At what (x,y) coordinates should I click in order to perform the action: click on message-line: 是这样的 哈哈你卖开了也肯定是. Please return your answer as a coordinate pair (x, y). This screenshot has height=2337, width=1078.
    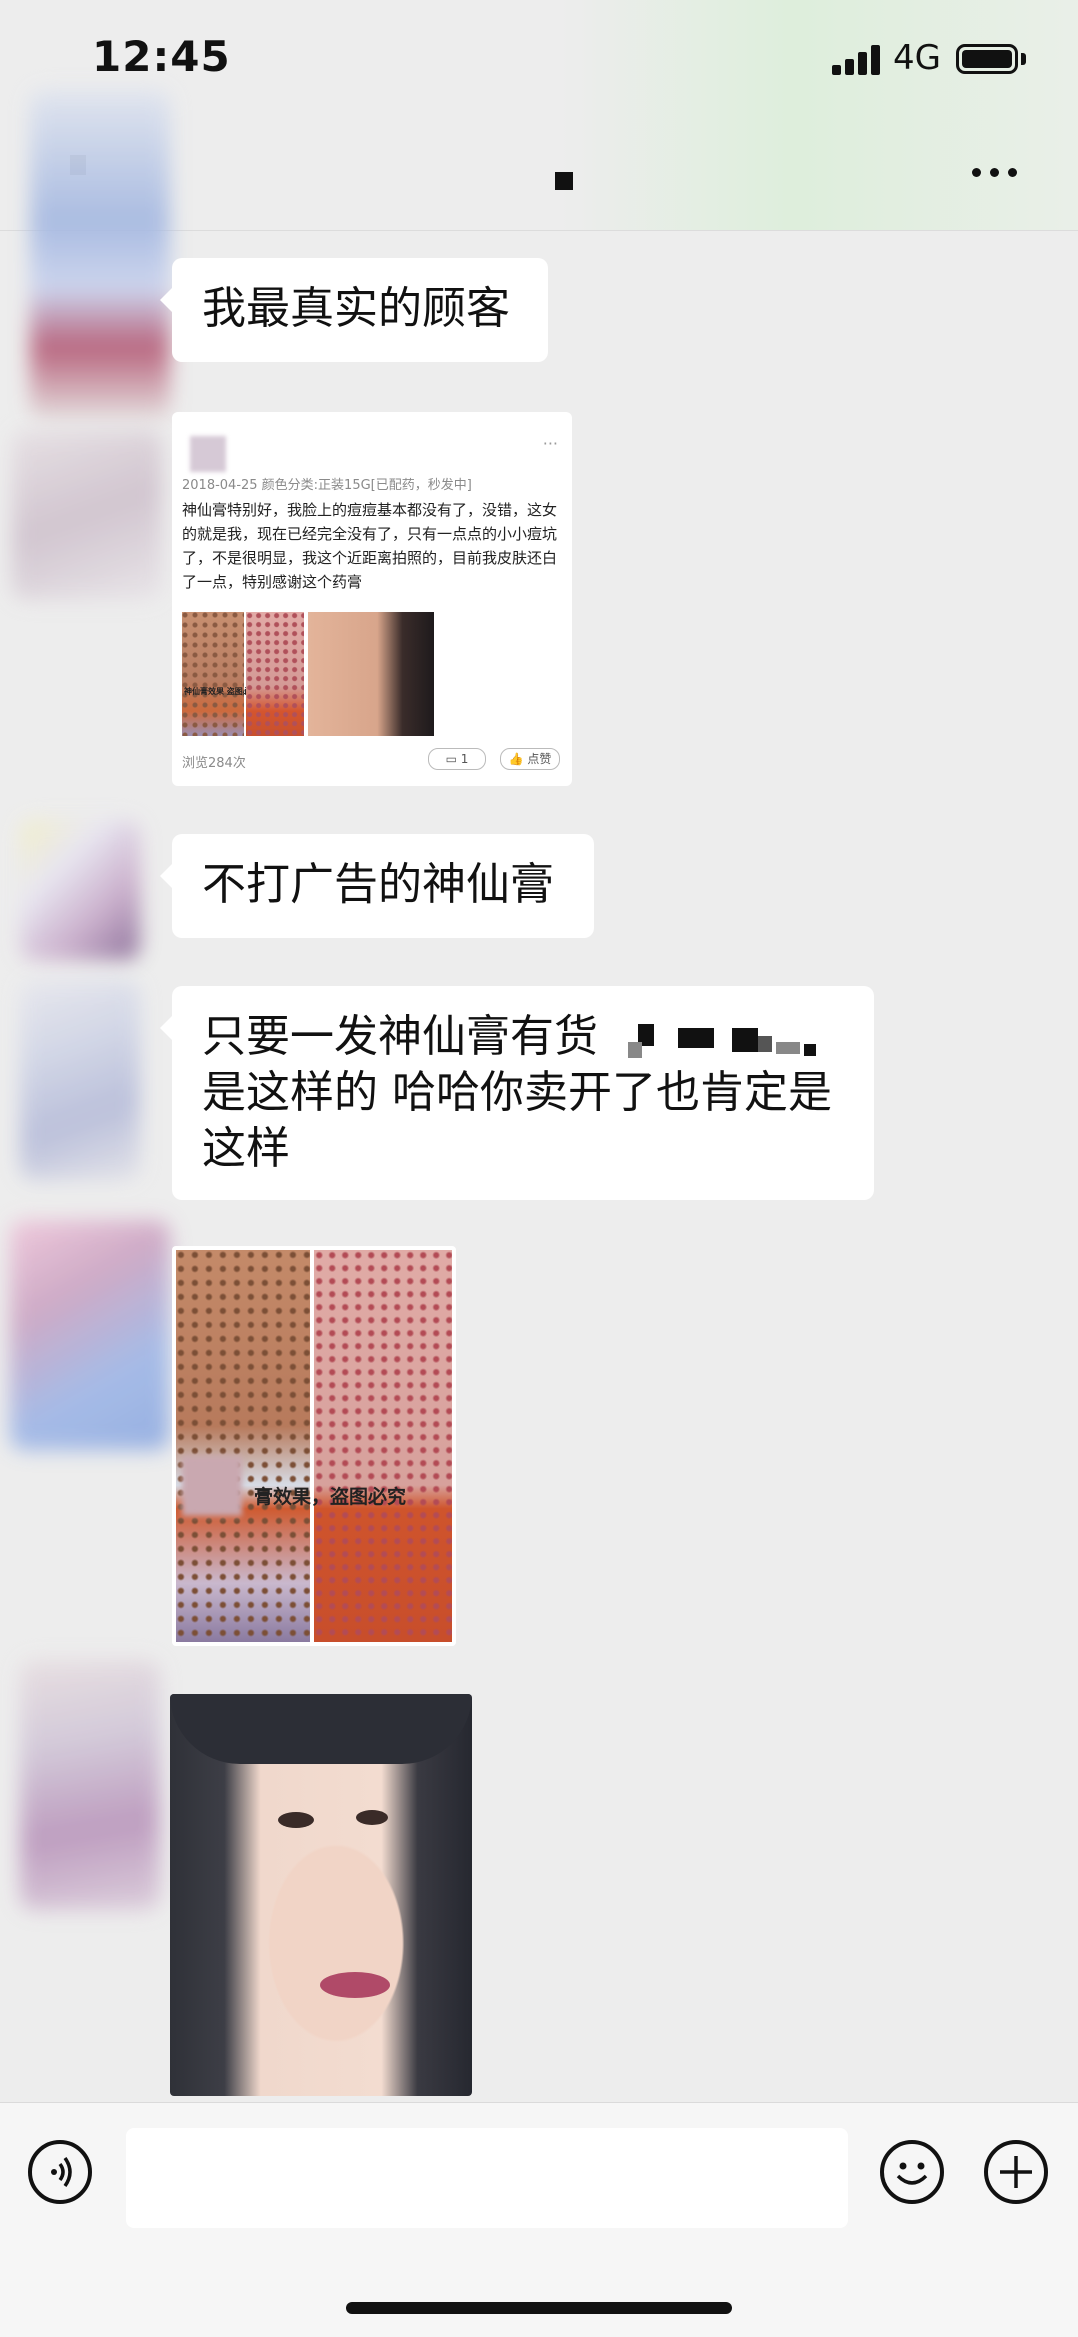
    Looking at the image, I should click on (517, 1092).